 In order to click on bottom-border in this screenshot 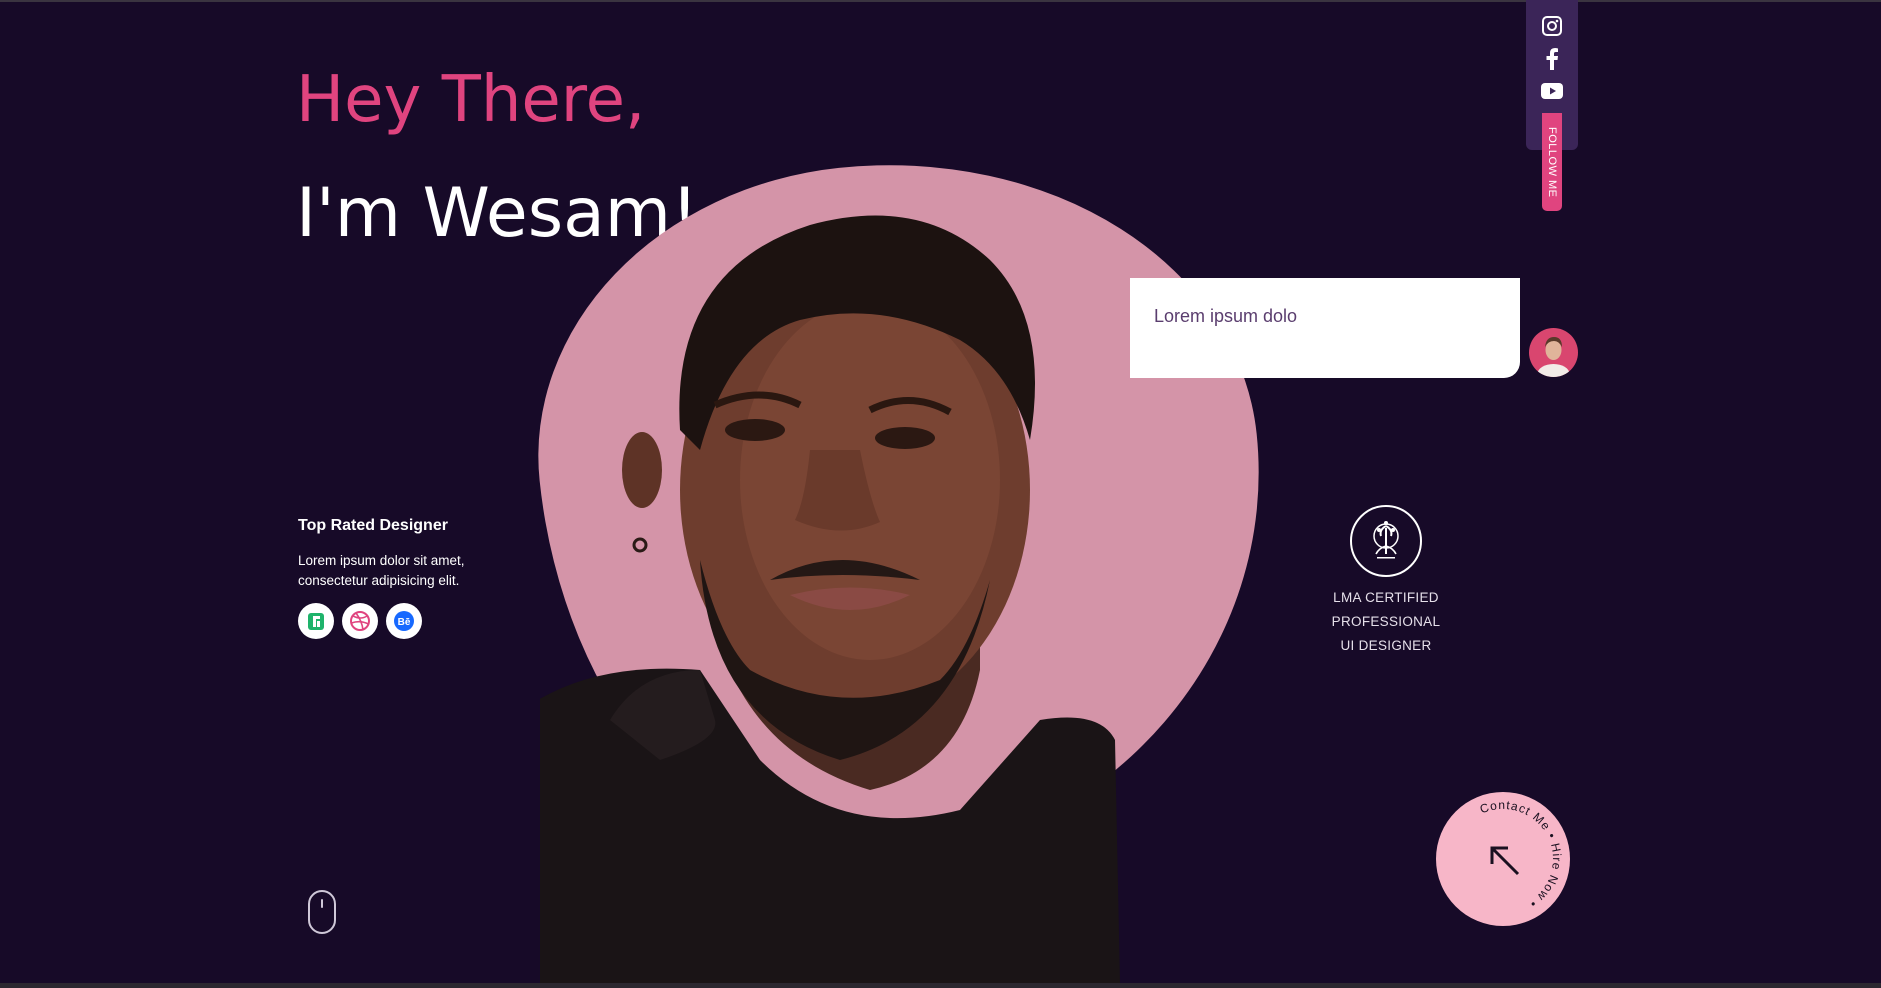, I will do `click(940, 985)`.